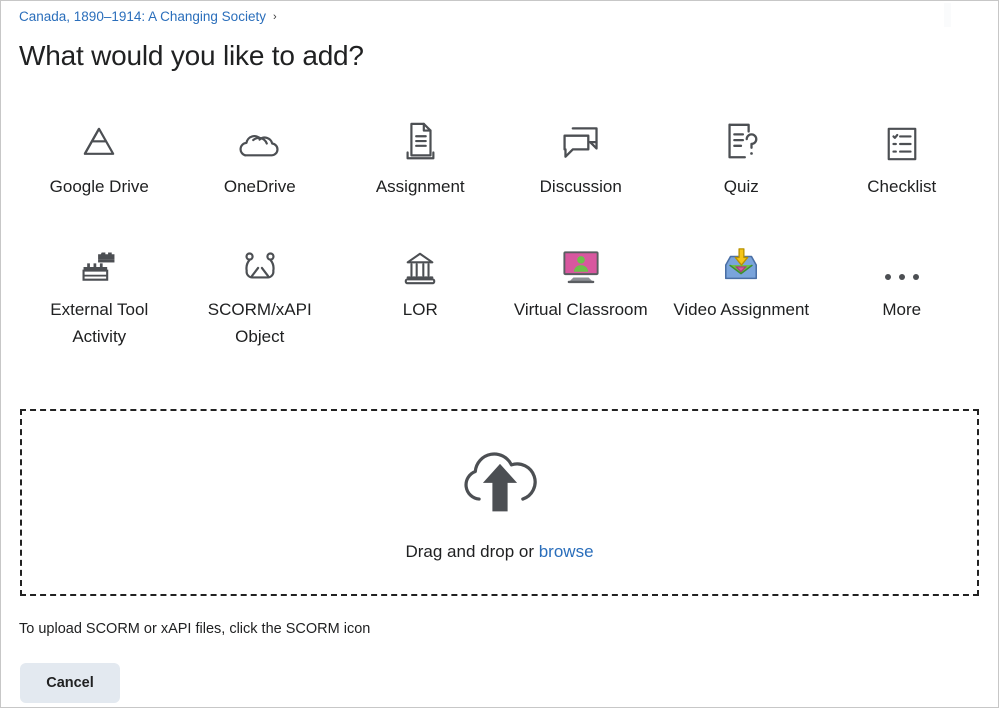  Describe the element at coordinates (472, 551) in the screenshot. I see `dropzone-prefix-text: Drag and drop or` at that location.